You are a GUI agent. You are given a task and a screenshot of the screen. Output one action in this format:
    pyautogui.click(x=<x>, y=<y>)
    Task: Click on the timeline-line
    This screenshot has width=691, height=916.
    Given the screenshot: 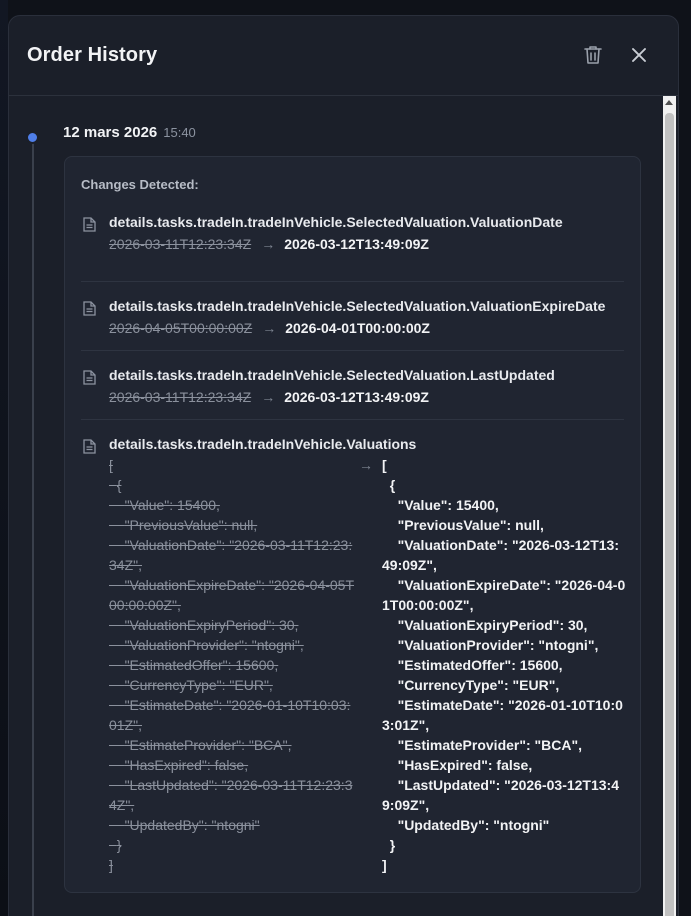 What is the action you would take?
    pyautogui.click(x=33, y=526)
    